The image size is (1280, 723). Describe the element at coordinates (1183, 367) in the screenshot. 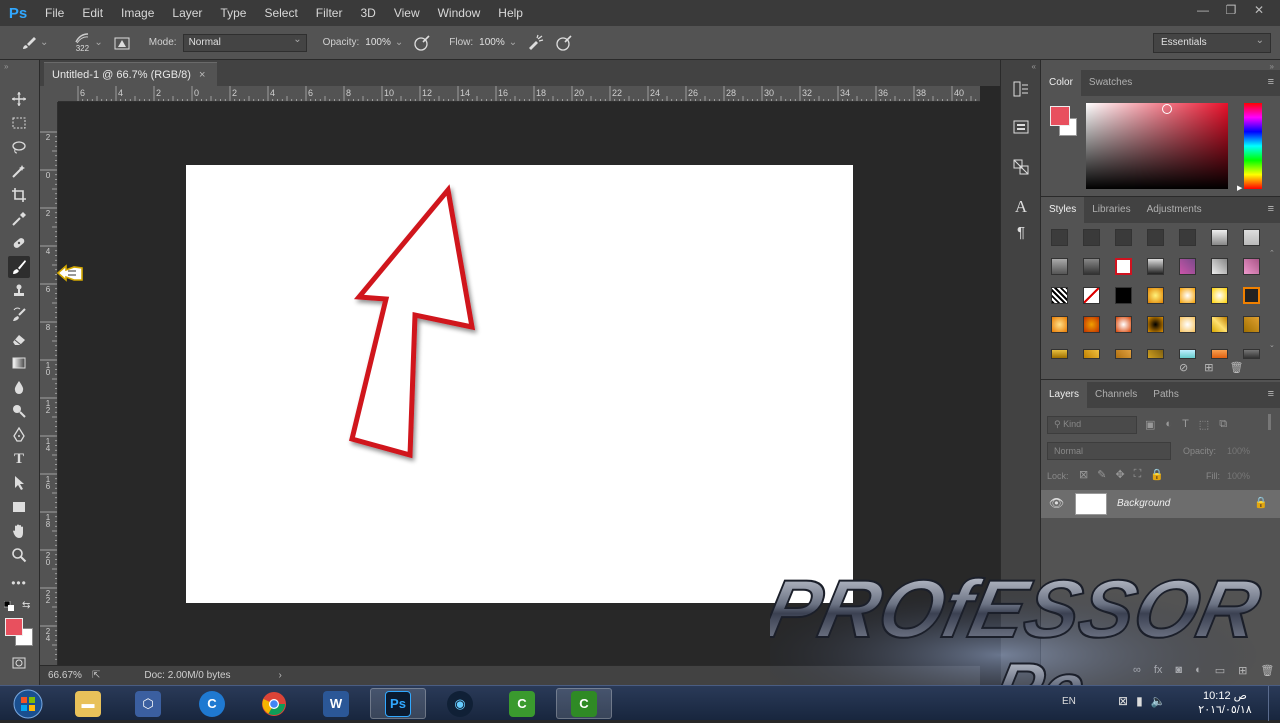

I see `clear-style-icon: ⊘` at that location.